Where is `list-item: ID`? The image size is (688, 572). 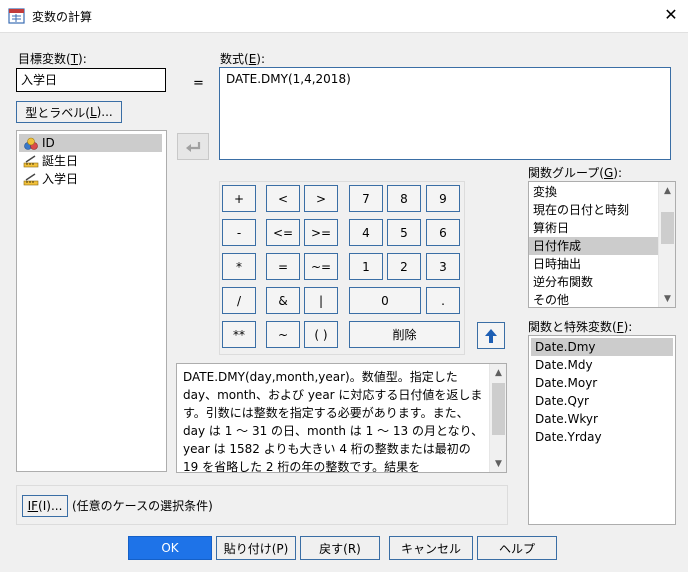 list-item: ID is located at coordinates (90, 143).